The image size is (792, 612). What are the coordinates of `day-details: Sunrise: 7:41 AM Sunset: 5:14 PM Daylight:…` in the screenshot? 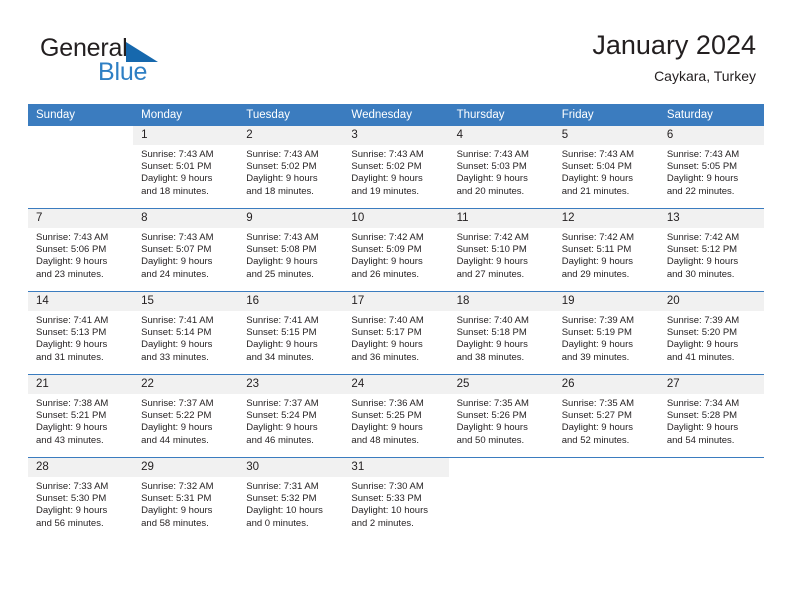 It's located at (185, 337).